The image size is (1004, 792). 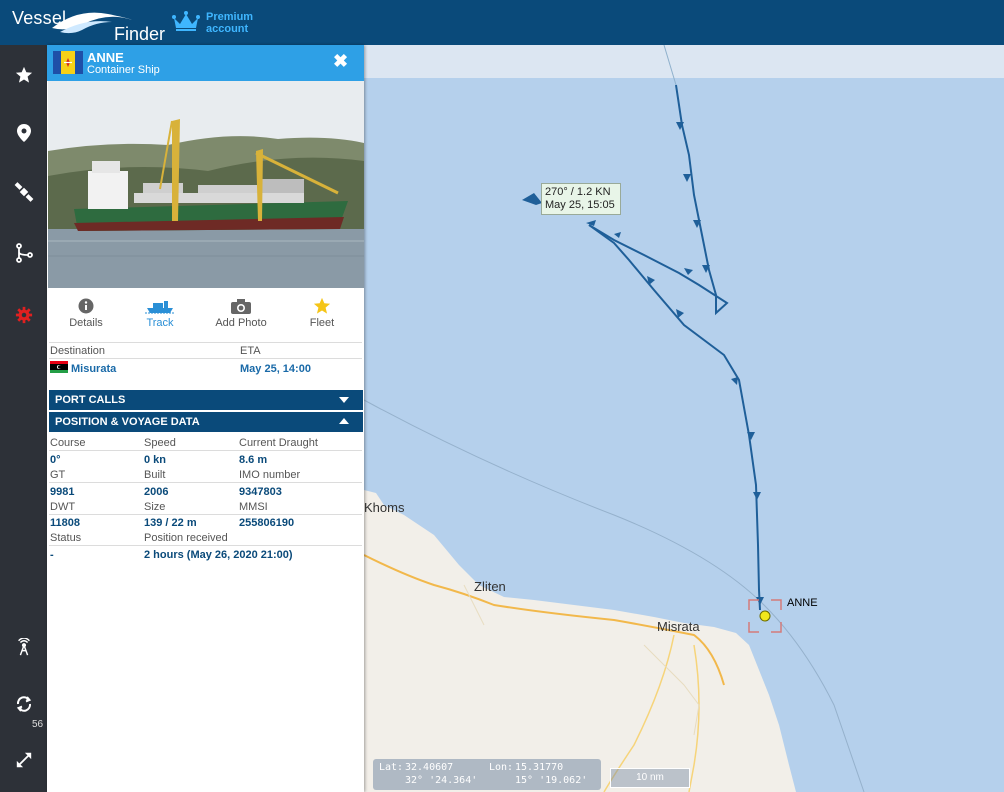 I want to click on map-label-misrata: Misrata, so click(x=678, y=626).